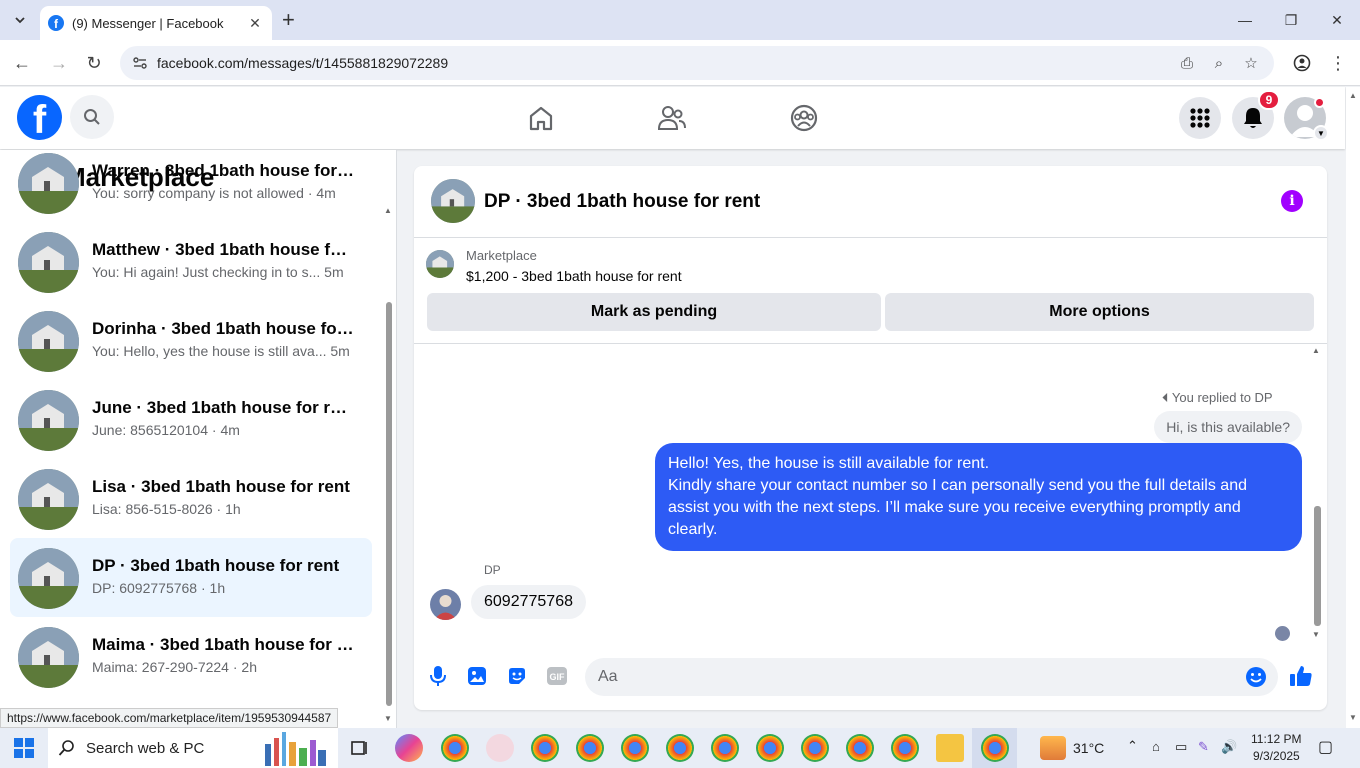  Describe the element at coordinates (1338, 63) in the screenshot. I see `browser-menu-icon: ⋮` at that location.